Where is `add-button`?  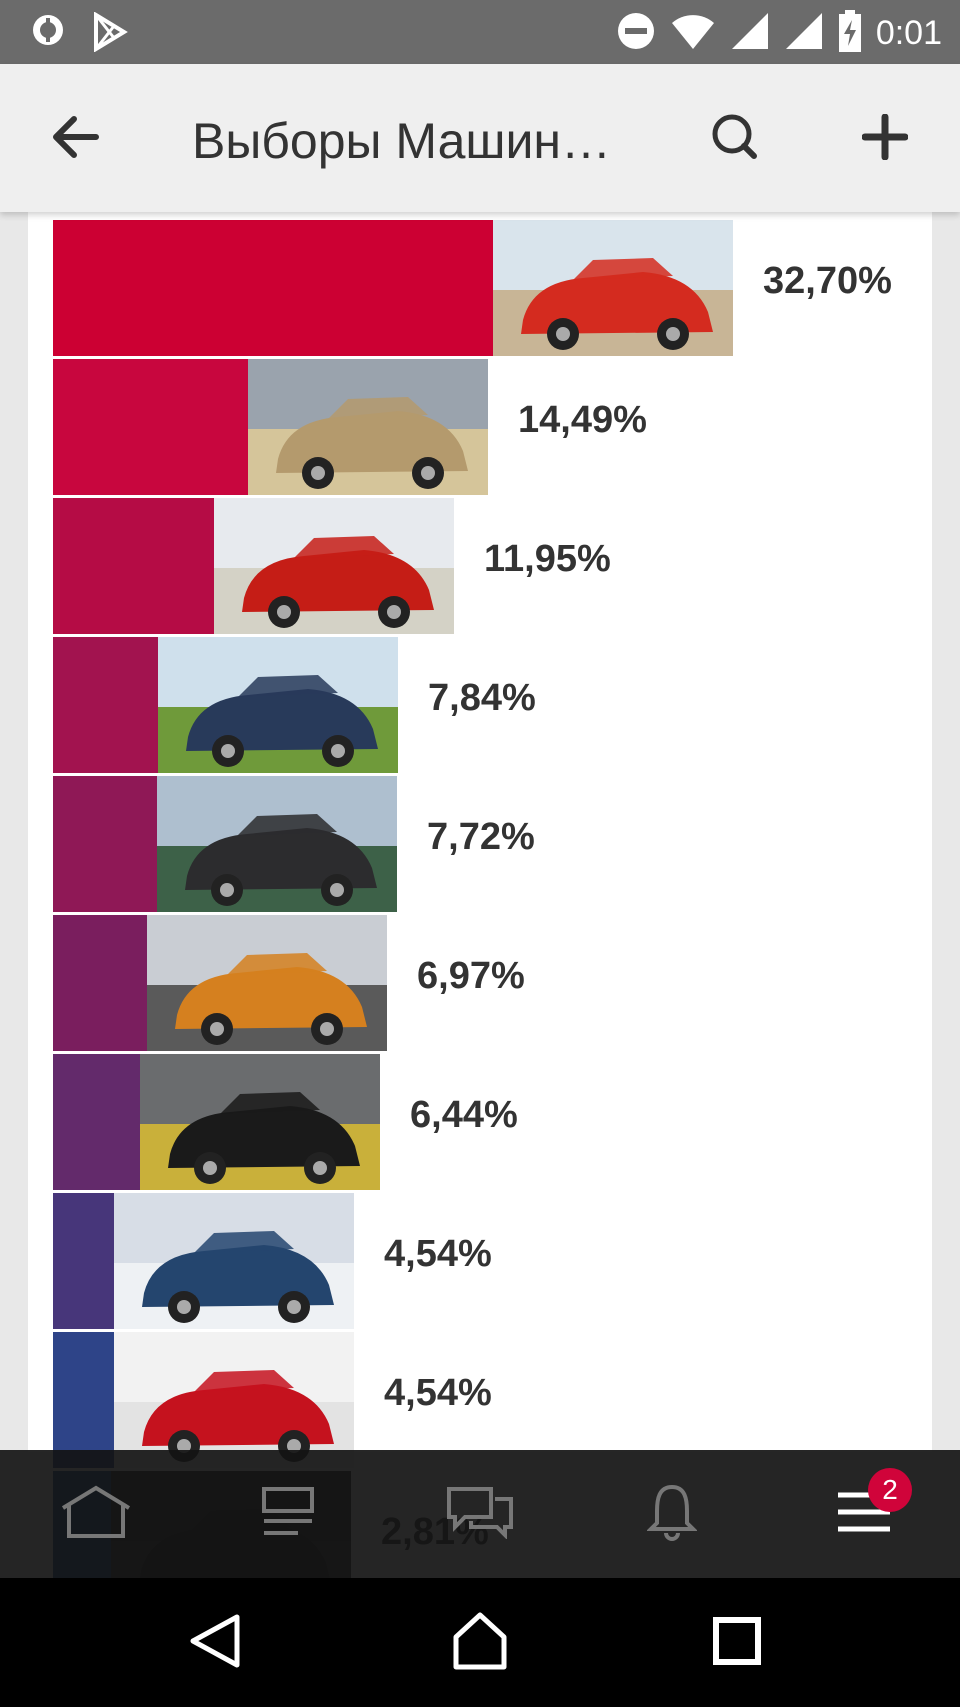
add-button is located at coordinates (885, 139).